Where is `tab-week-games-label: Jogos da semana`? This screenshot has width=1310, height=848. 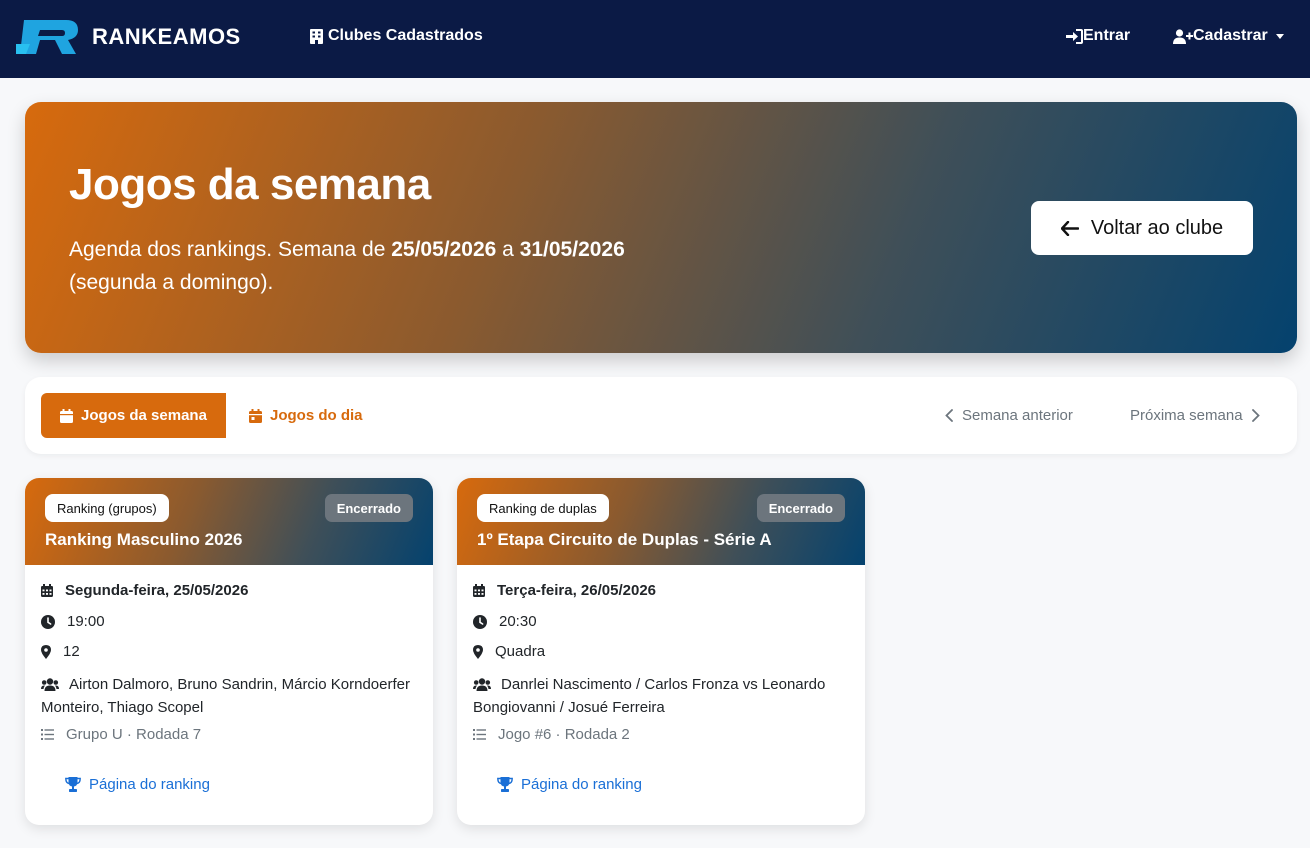
tab-week-games-label: Jogos da semana is located at coordinates (144, 415).